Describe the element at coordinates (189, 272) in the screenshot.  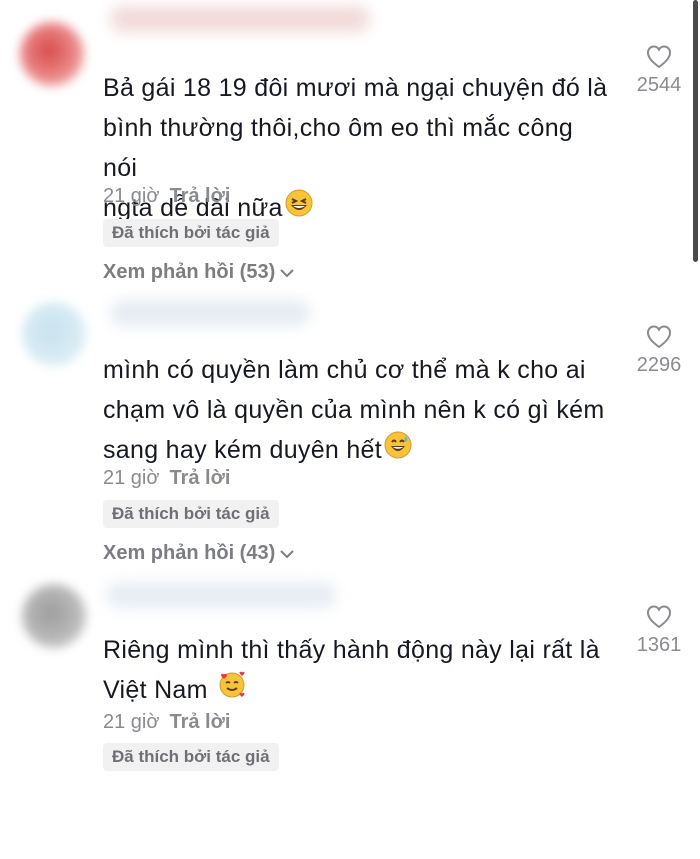
I see `view-replies-label: Xem phản hồi (53)` at that location.